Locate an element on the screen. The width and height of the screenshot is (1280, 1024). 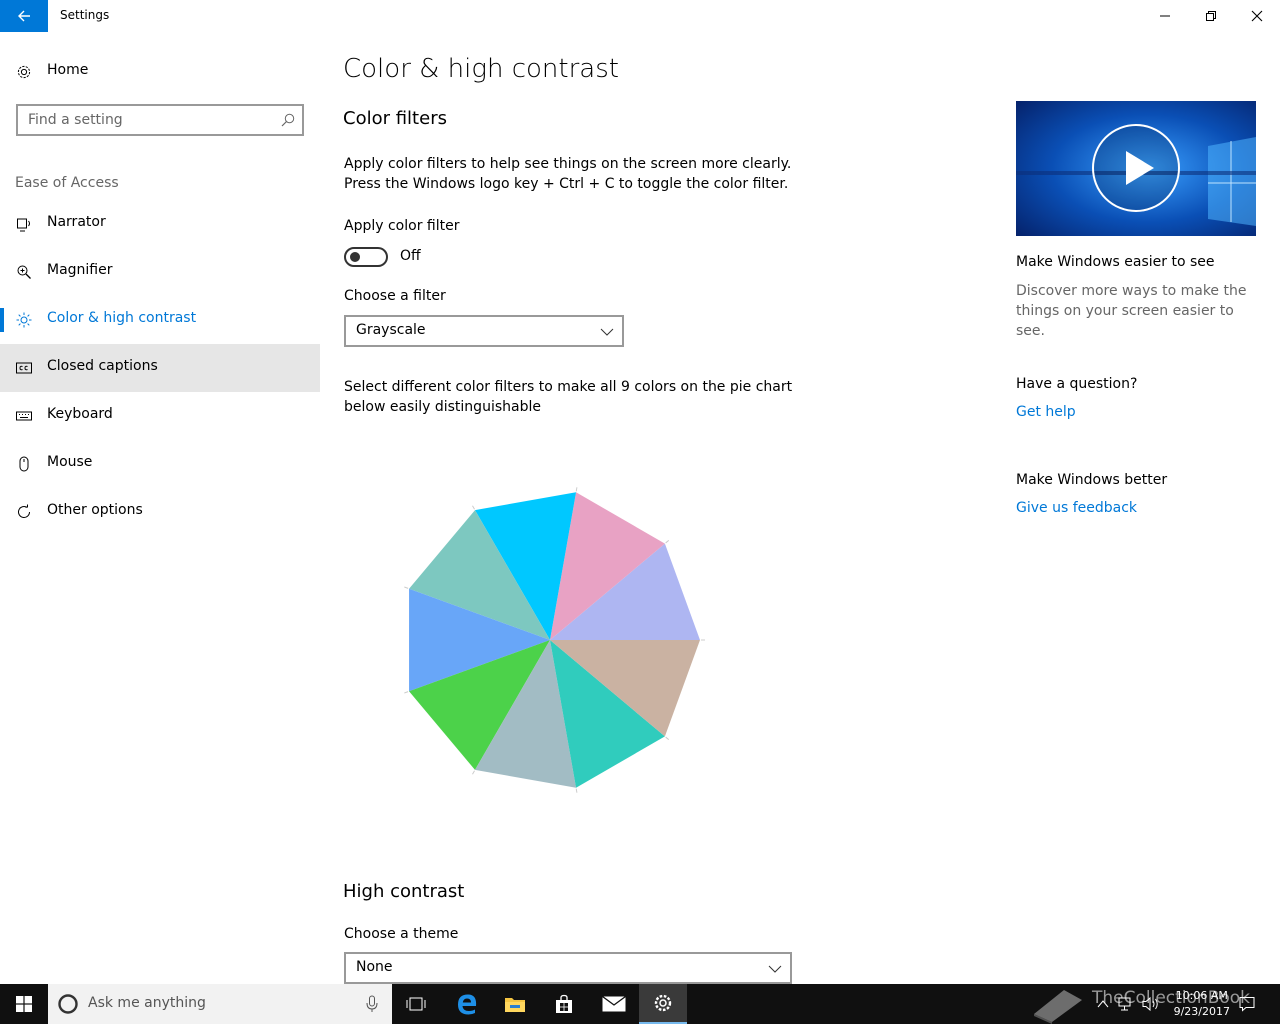
close-icon is located at coordinates (1257, 16).